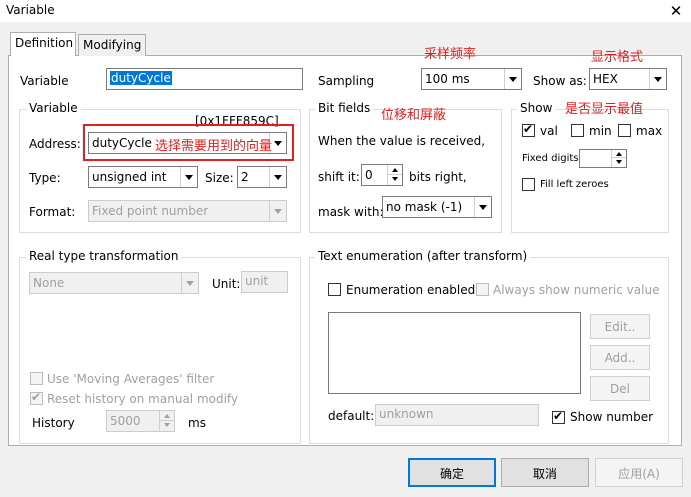 The height and width of the screenshot is (497, 691). What do you see at coordinates (605, 79) in the screenshot?
I see `show-as-value: HEX` at bounding box center [605, 79].